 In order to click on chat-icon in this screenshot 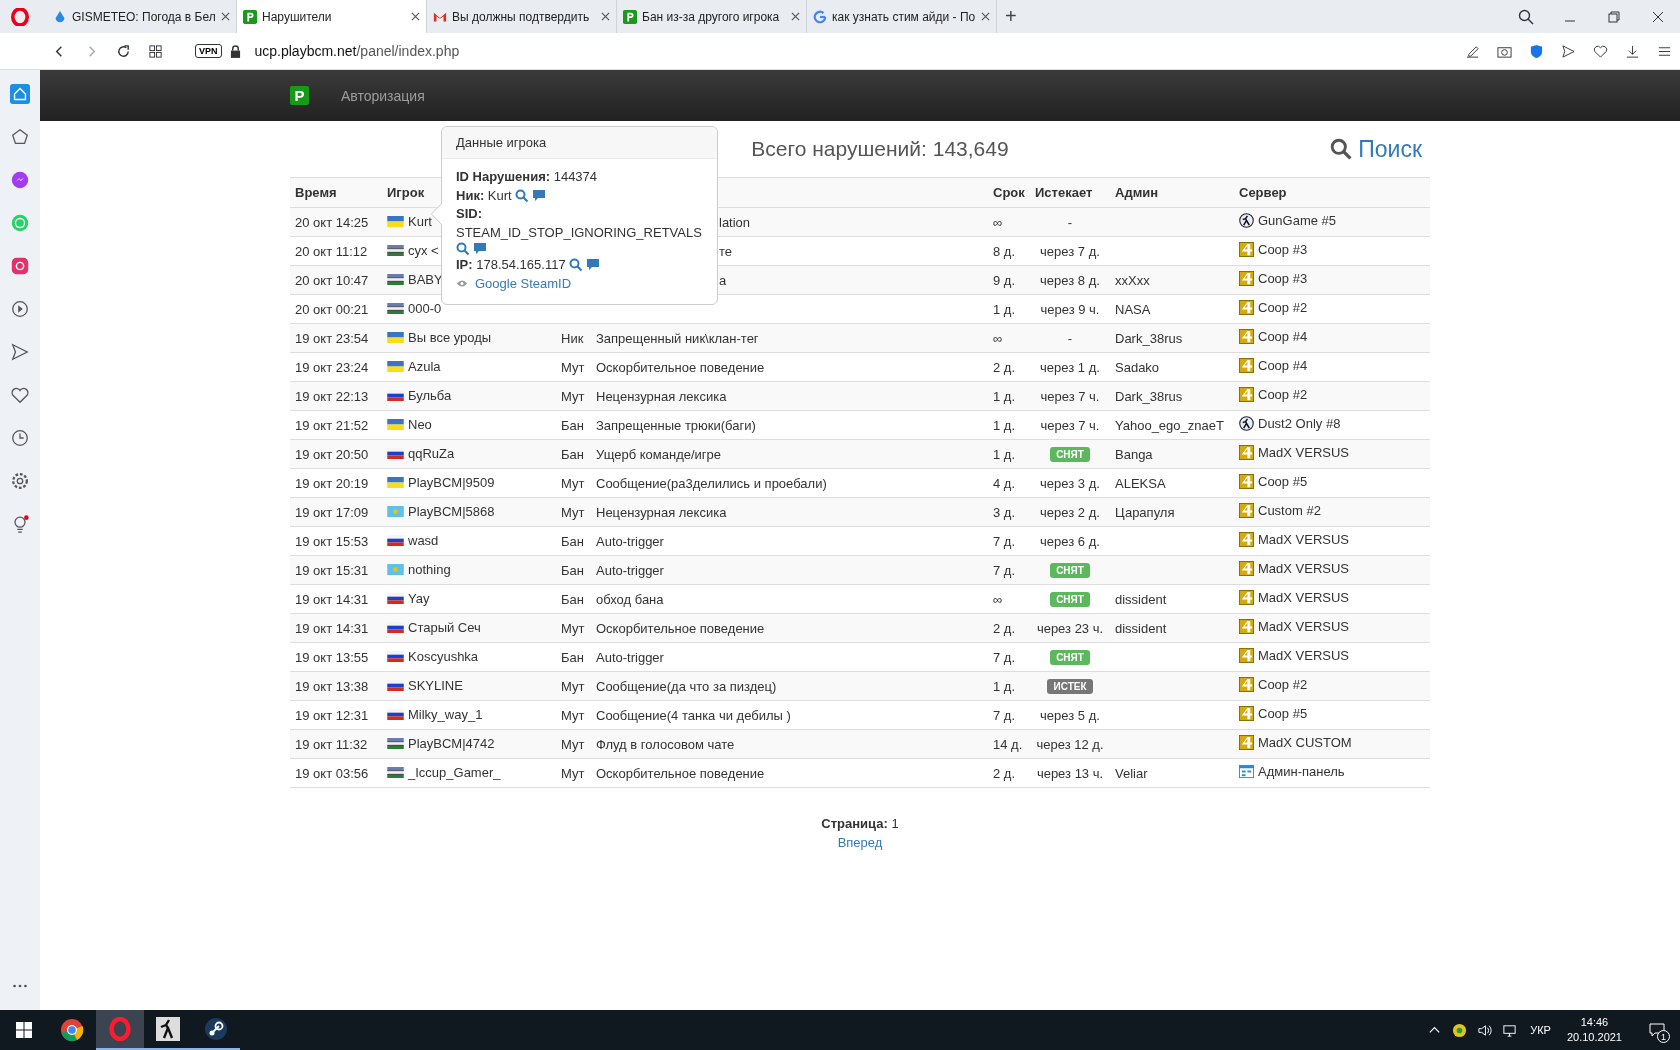, I will do `click(1657, 1030)`.